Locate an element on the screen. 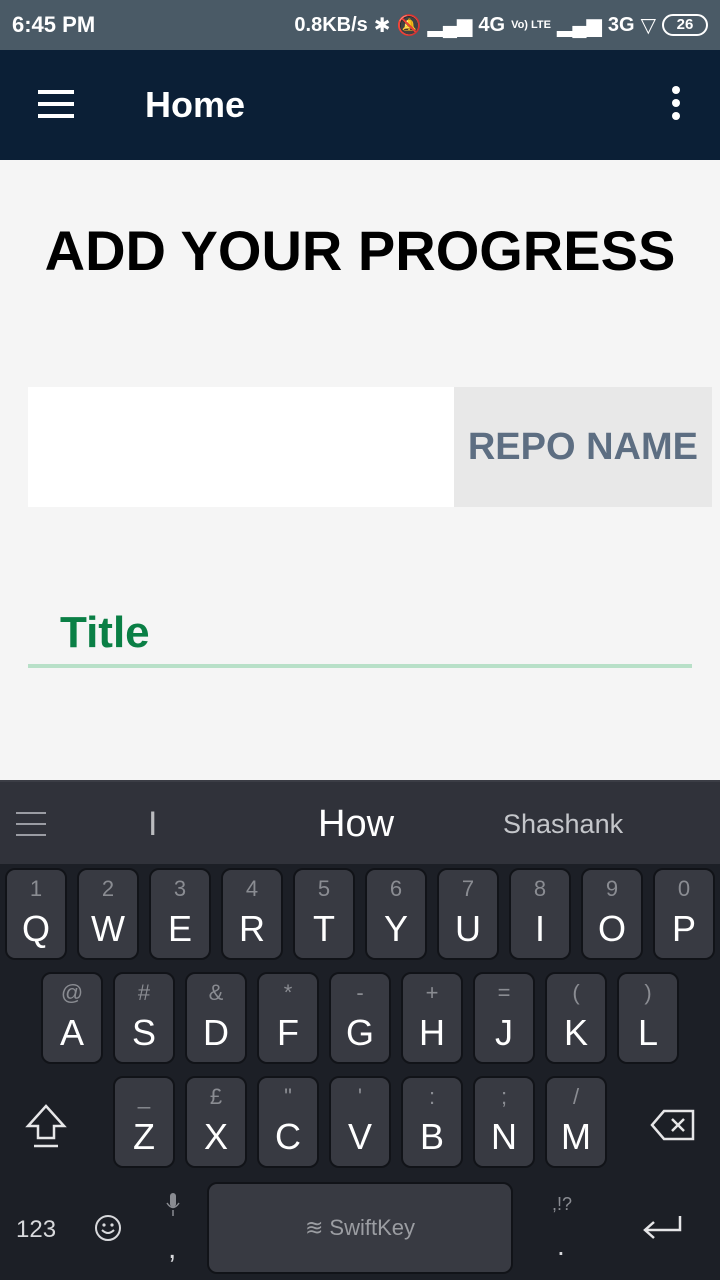 This screenshot has width=720, height=1280. signal-icon: ▂▄▆ is located at coordinates (450, 25).